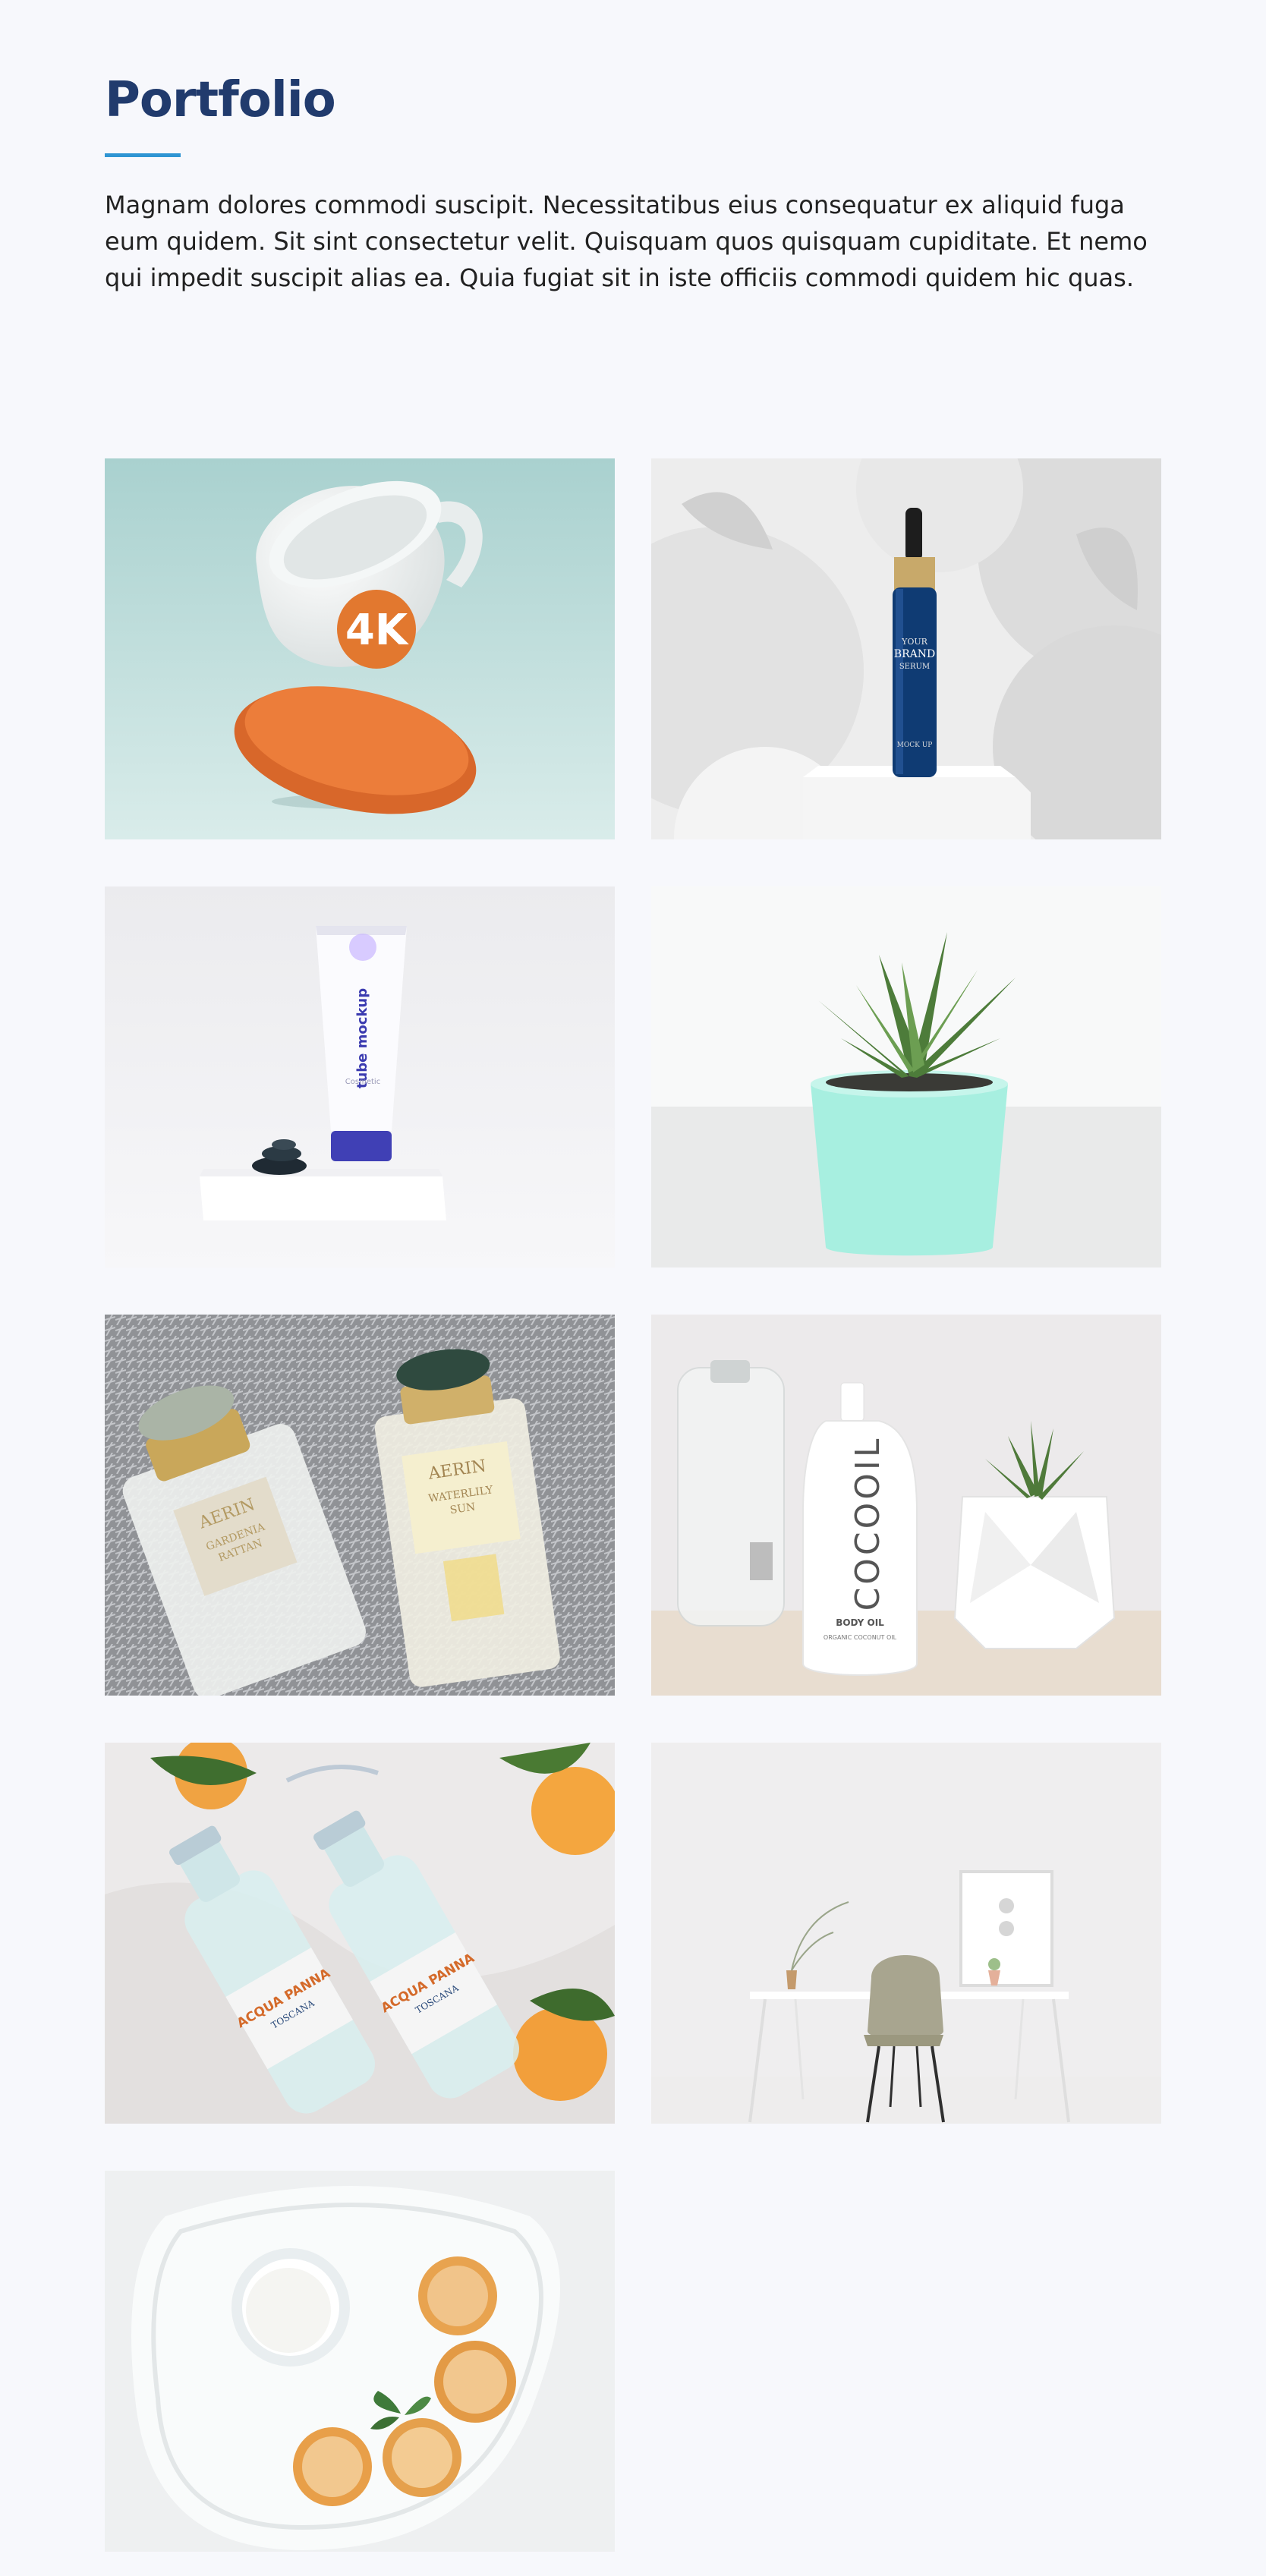  I want to click on desk-chair-image, so click(906, 1933).